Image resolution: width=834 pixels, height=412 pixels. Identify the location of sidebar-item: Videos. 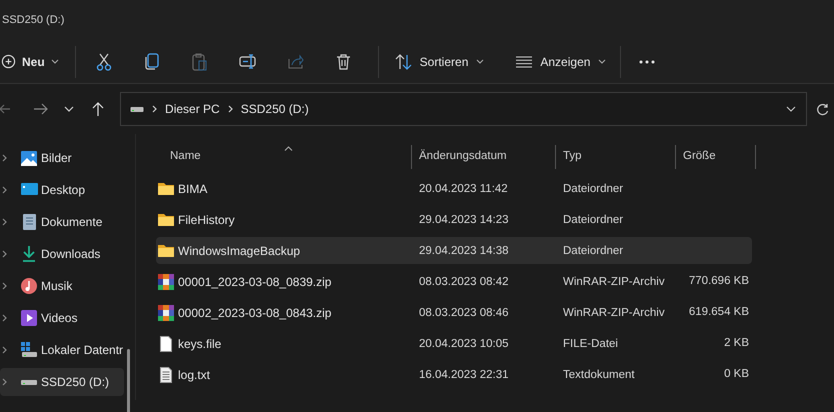
(62, 318).